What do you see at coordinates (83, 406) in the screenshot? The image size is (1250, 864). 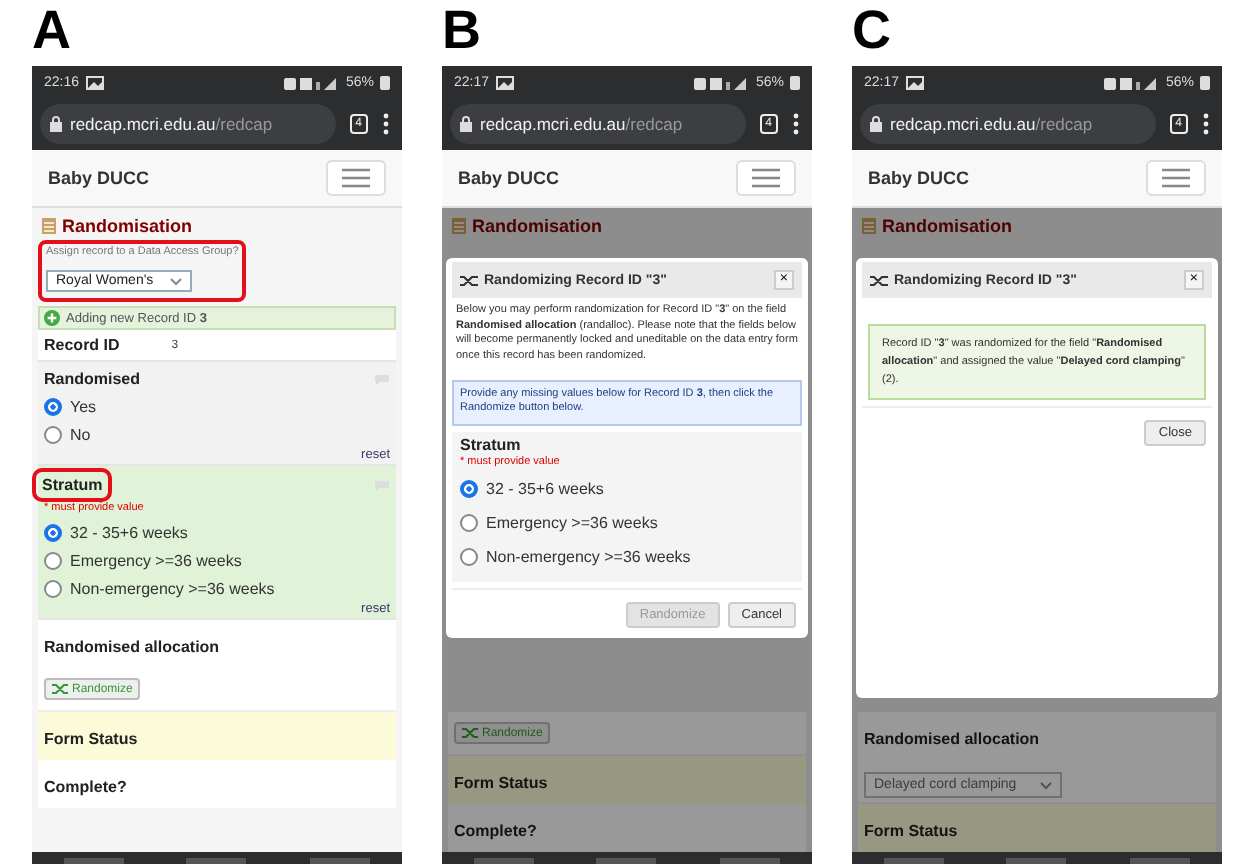 I see `option-label: Yes` at bounding box center [83, 406].